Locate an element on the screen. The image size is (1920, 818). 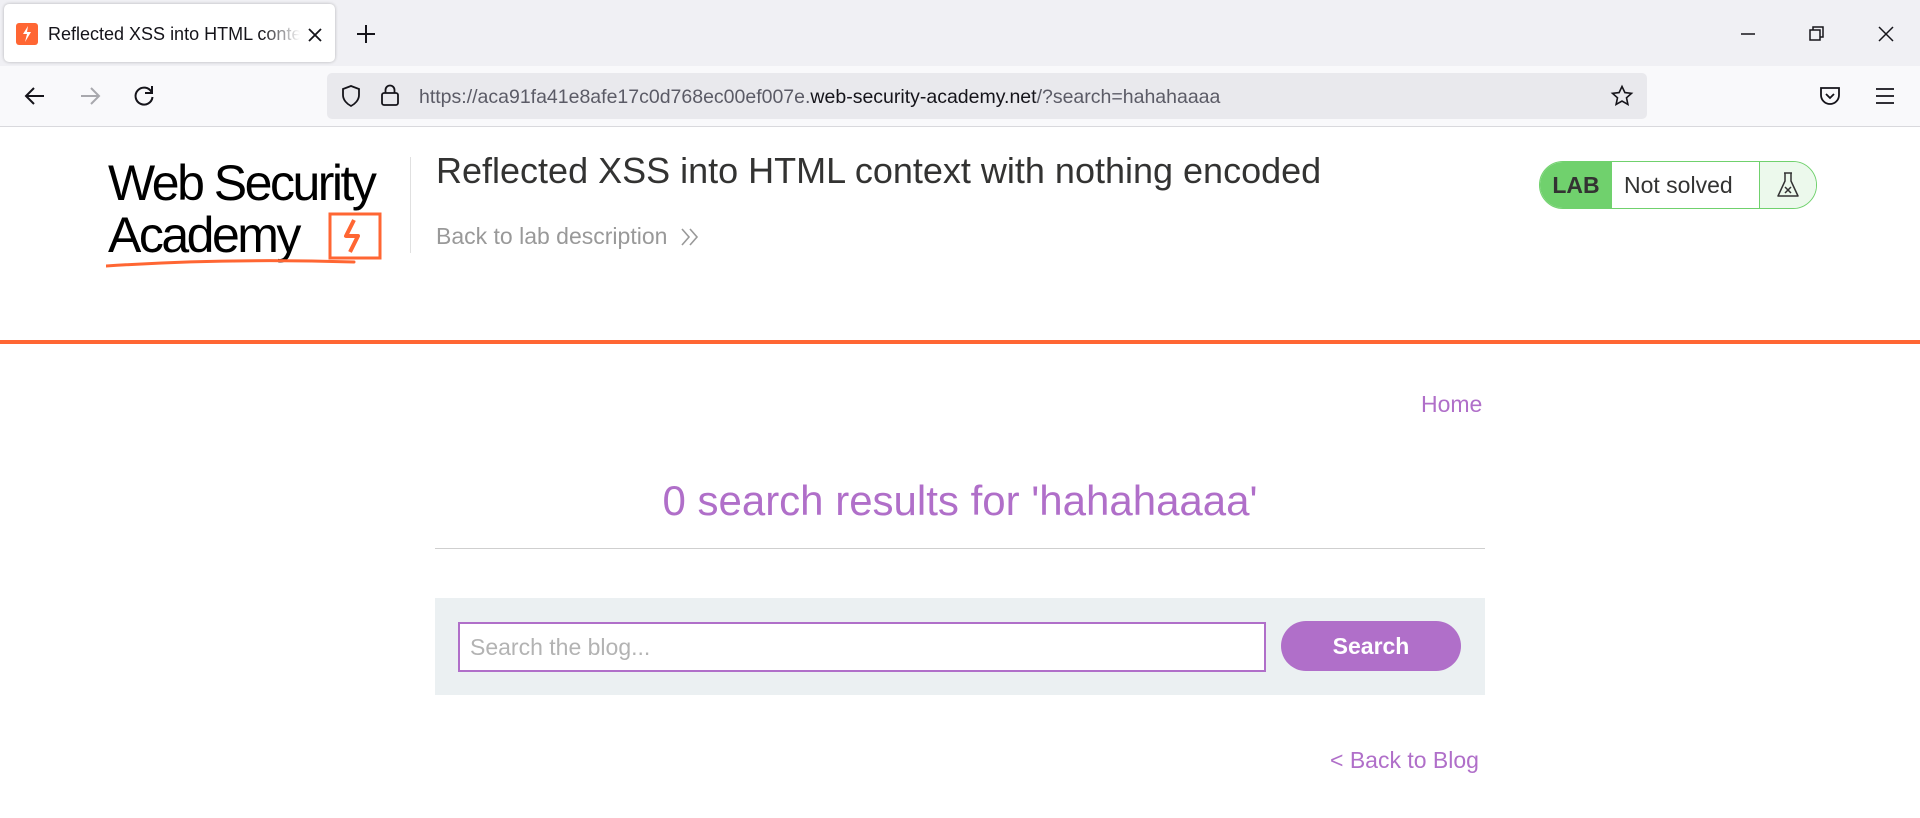
logo-divider is located at coordinates (410, 205).